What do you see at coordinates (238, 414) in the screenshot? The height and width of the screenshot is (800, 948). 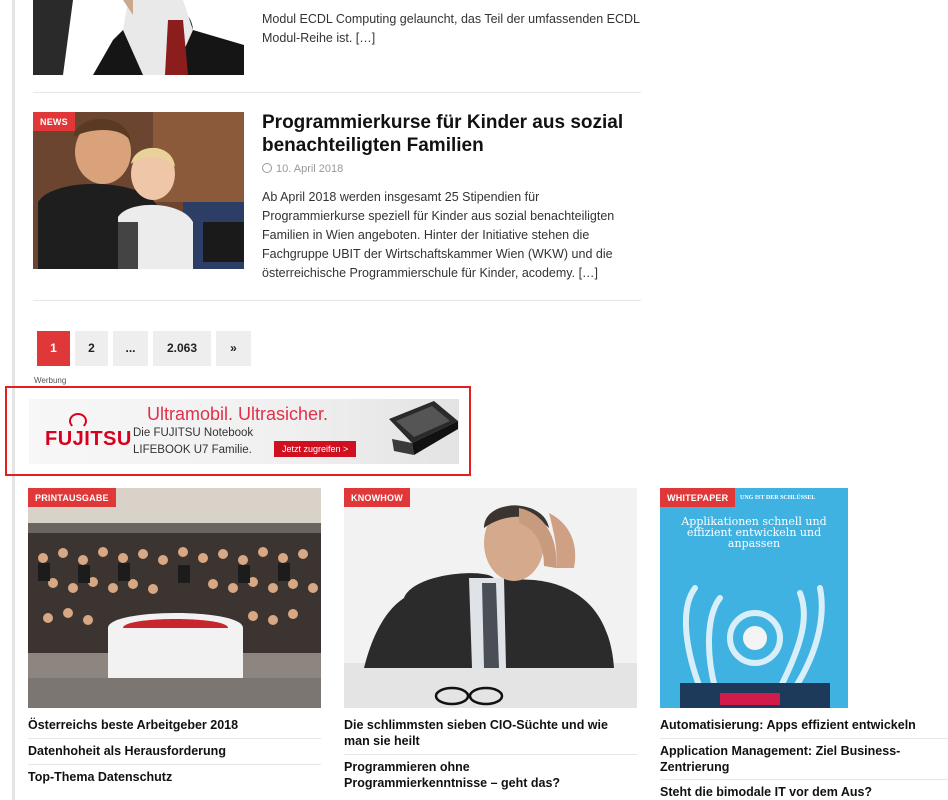 I see `ad-headline: Ultramobil. Ultrasicher.` at bounding box center [238, 414].